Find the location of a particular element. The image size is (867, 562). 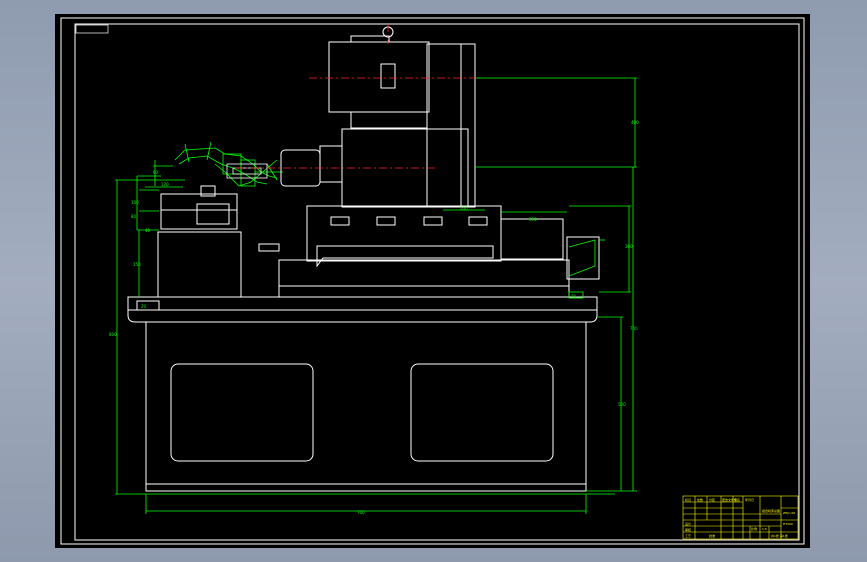

dim-fixture-d: 60 is located at coordinates (156, 172).